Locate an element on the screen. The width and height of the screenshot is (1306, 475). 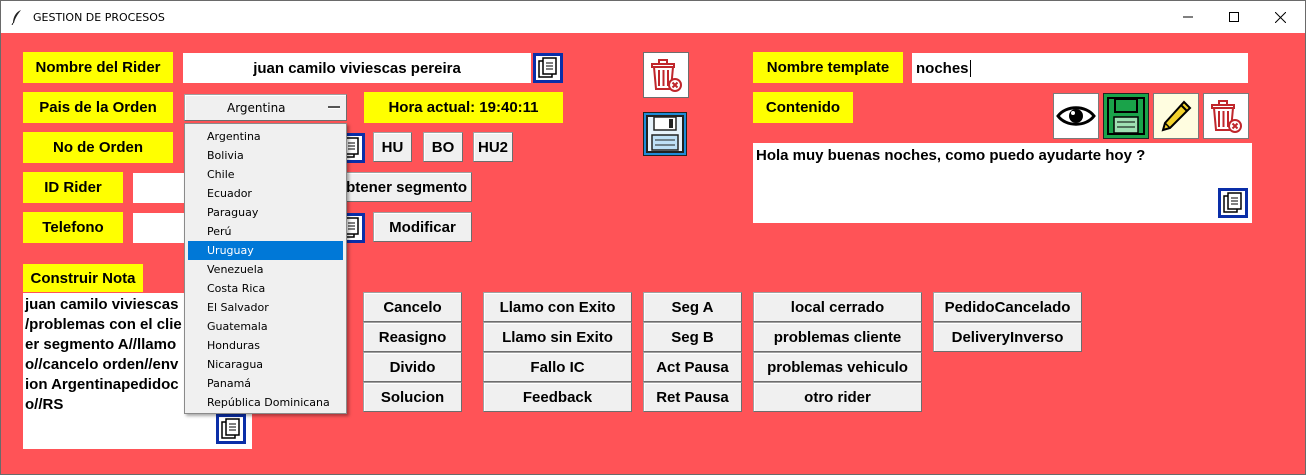
minimize-icon is located at coordinates (1188, 17).